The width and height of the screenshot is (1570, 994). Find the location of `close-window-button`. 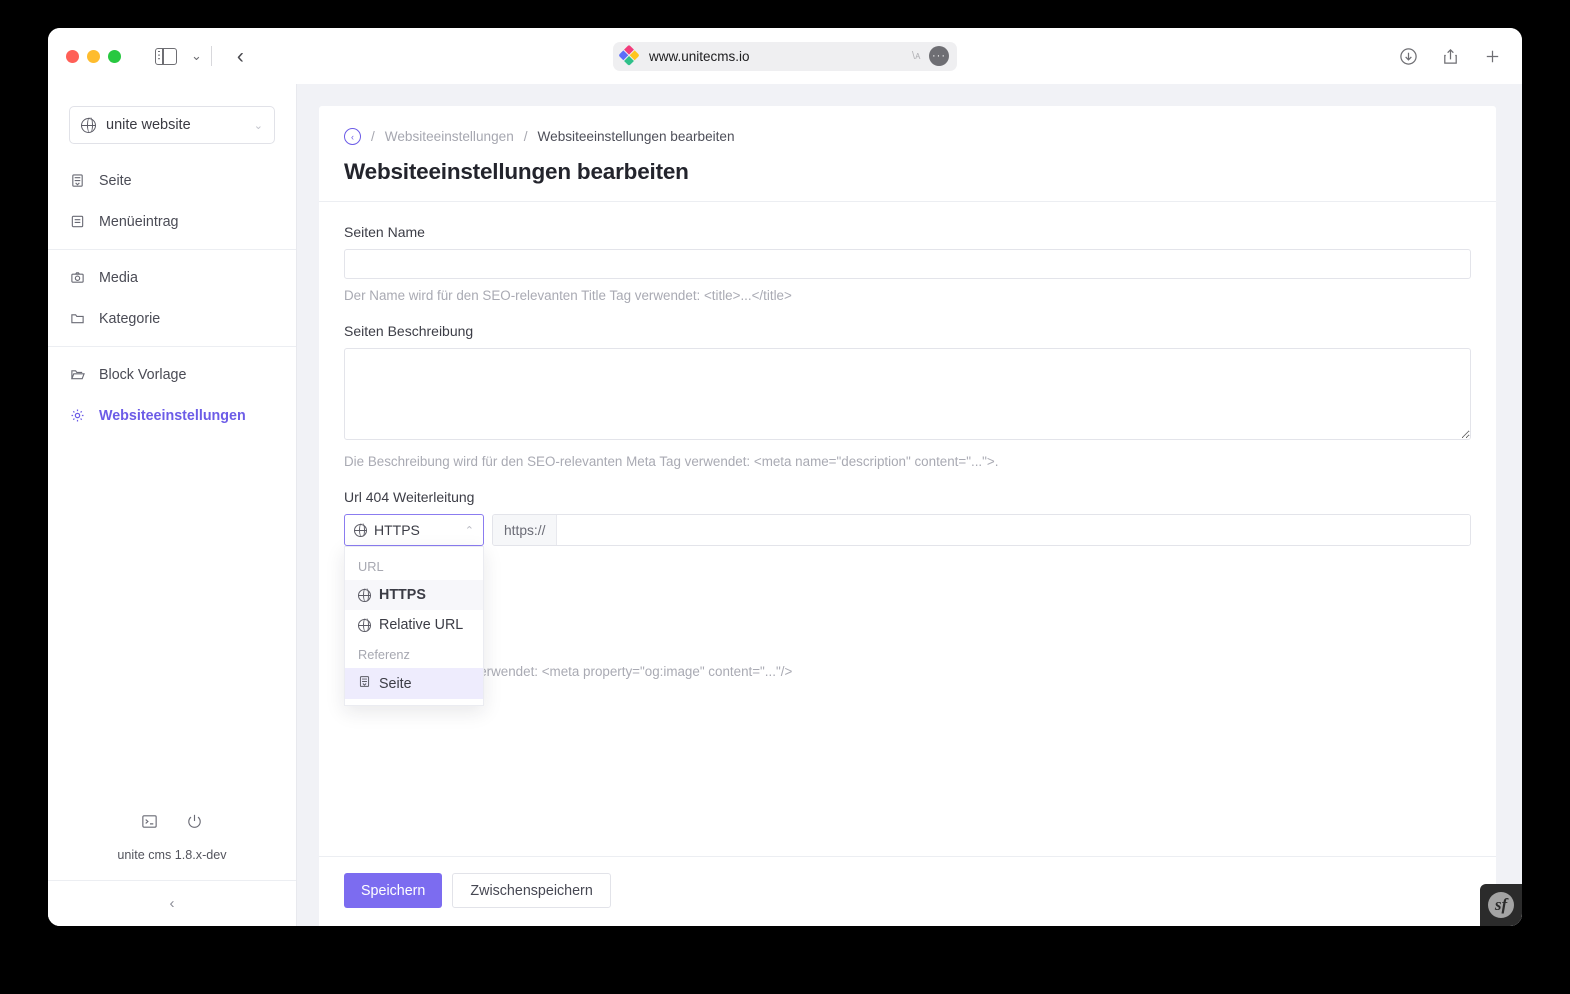

close-window-button is located at coordinates (72, 56).